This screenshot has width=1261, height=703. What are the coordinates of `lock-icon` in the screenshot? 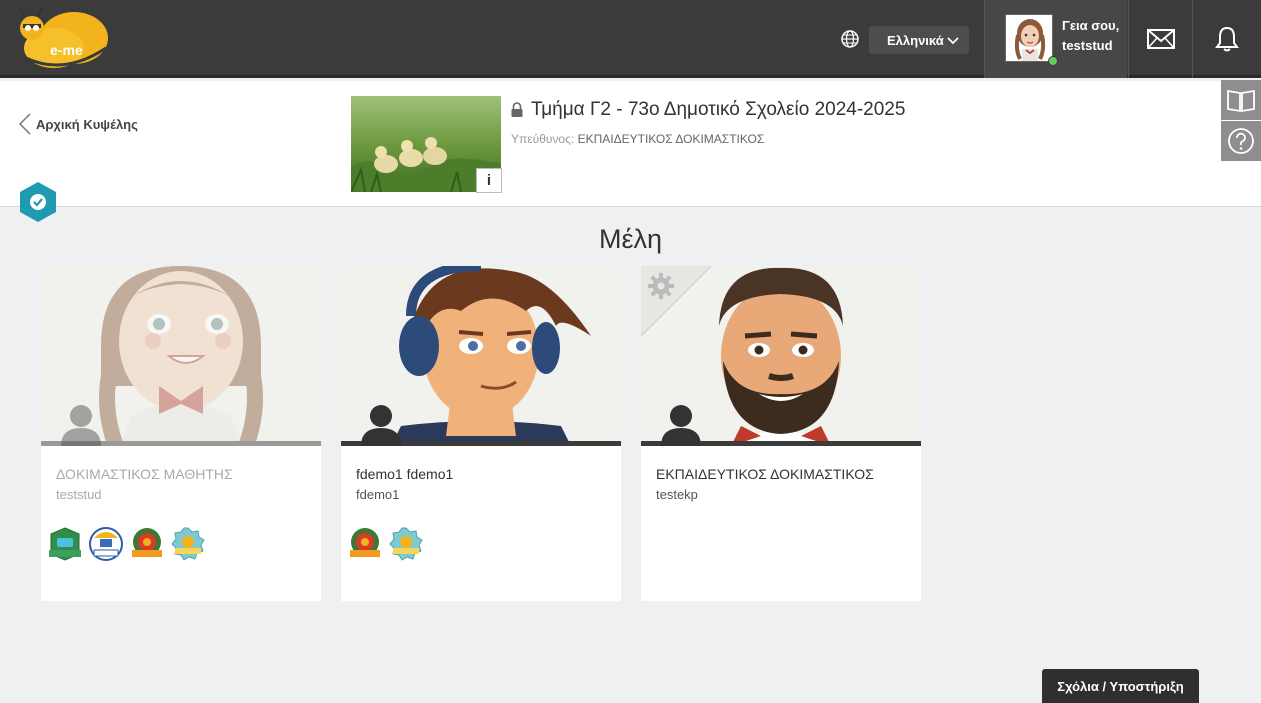 It's located at (517, 109).